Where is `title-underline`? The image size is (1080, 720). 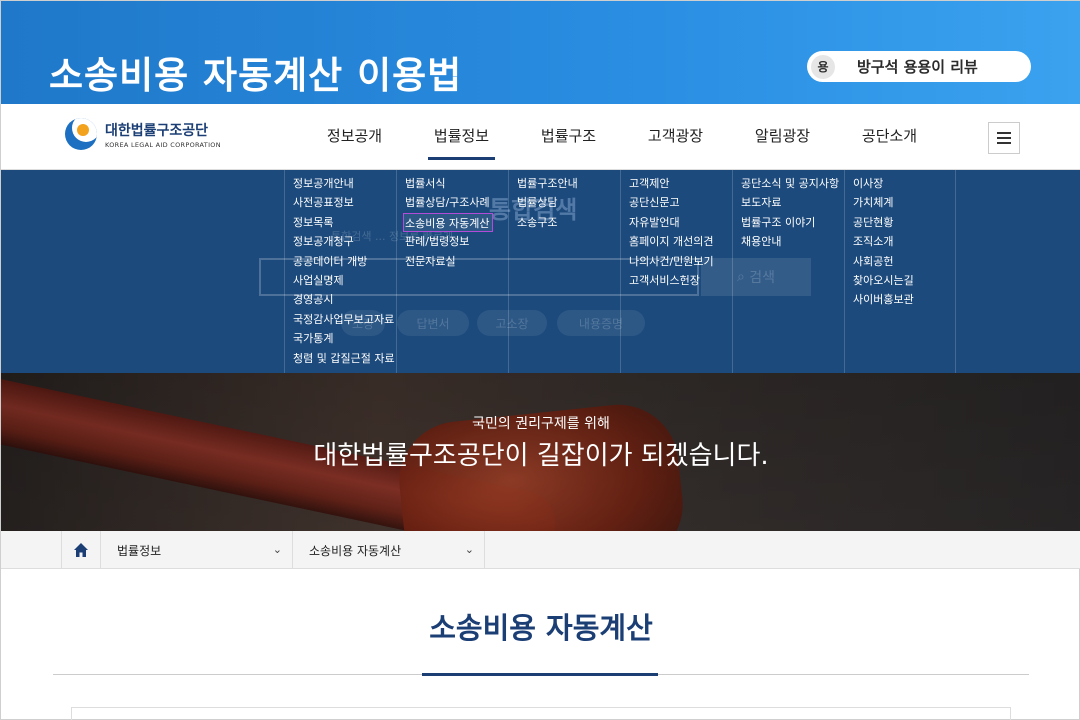
title-underline is located at coordinates (540, 674).